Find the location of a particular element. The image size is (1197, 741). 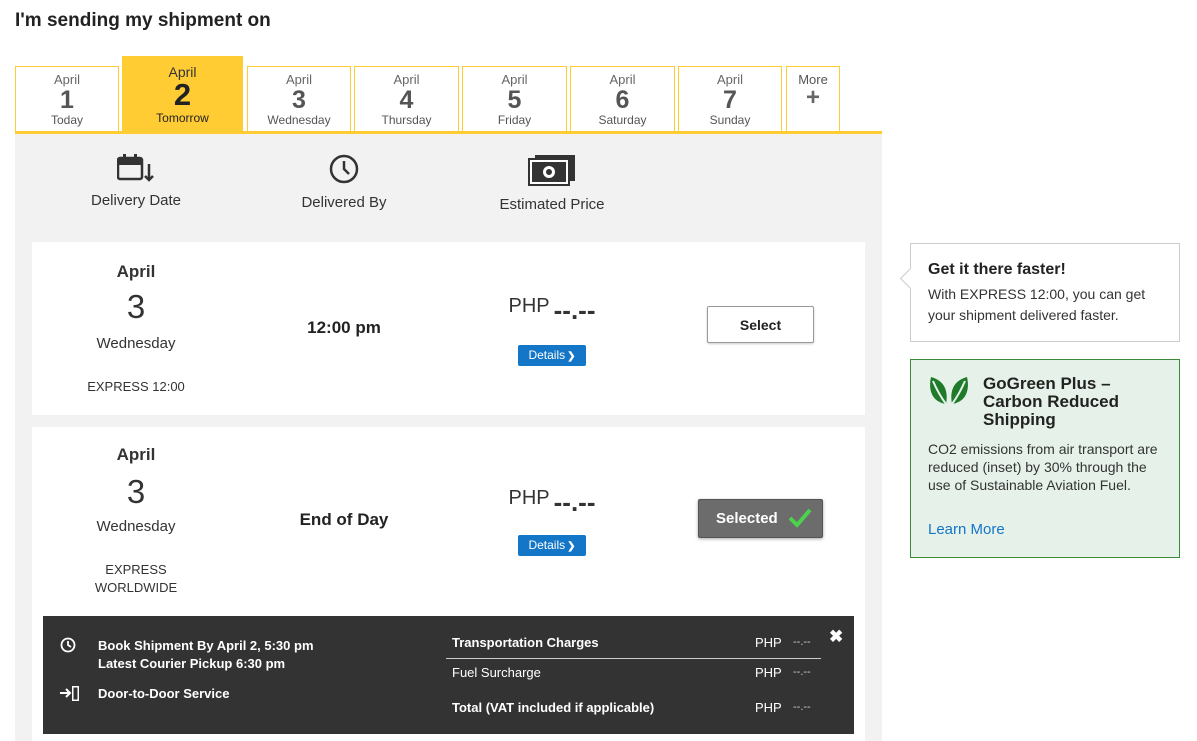

tab-date-april-3: April 3 Wednesday is located at coordinates (299, 98).